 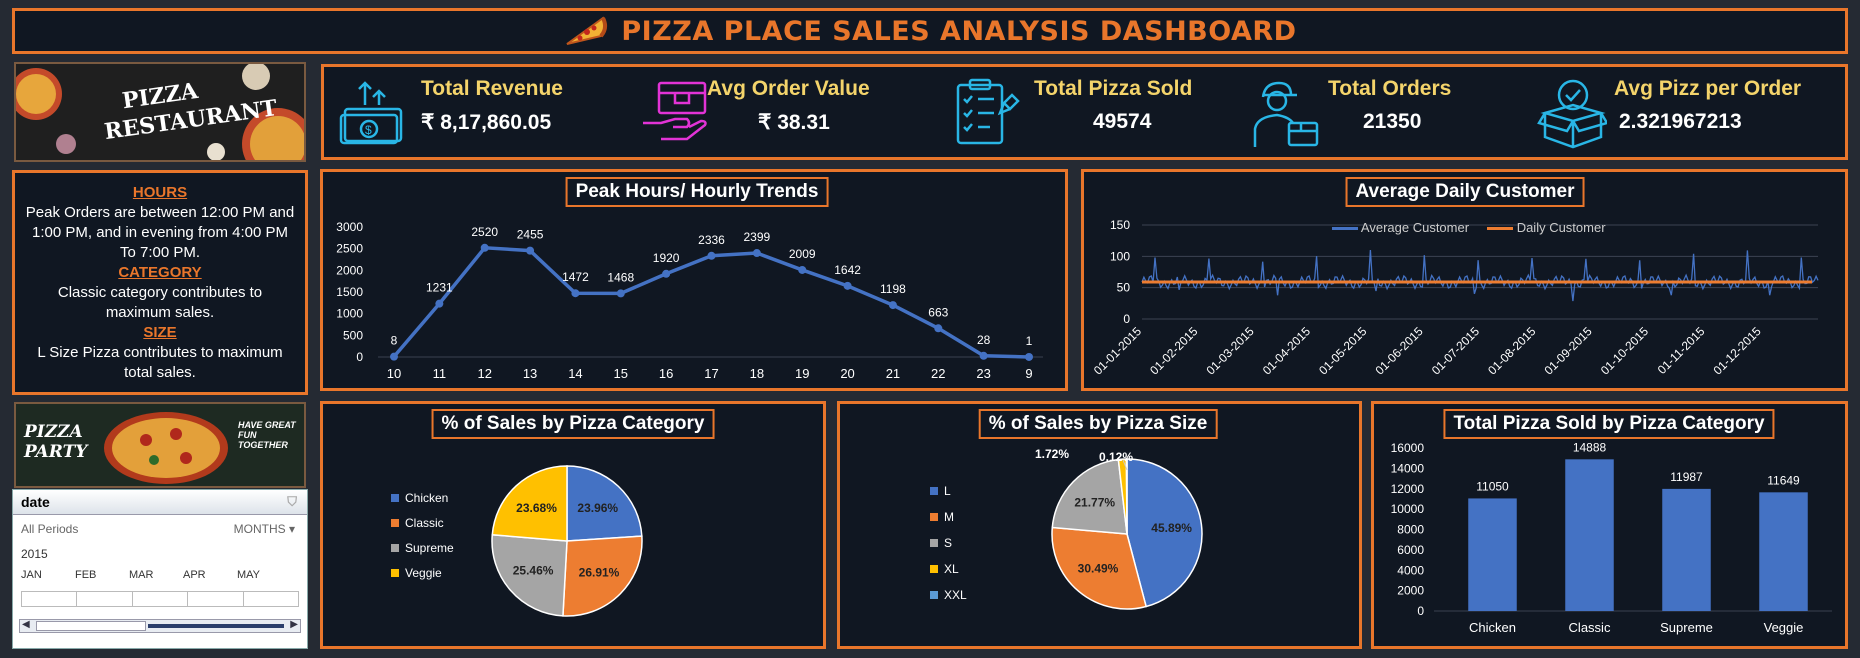 I want to click on chart-title: Peak Hours/ Hourly Trends, so click(x=697, y=192).